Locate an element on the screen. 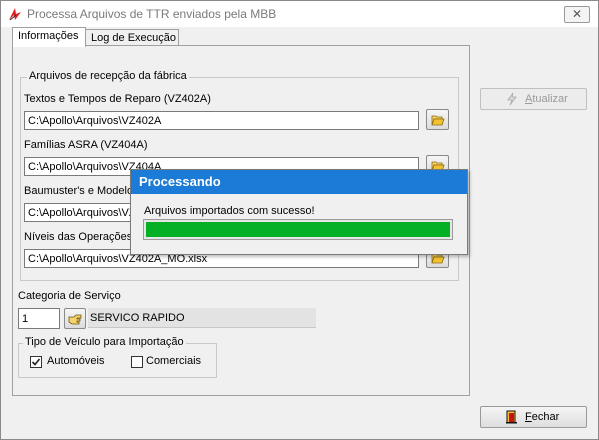  vz402a-browse-button is located at coordinates (437, 119).